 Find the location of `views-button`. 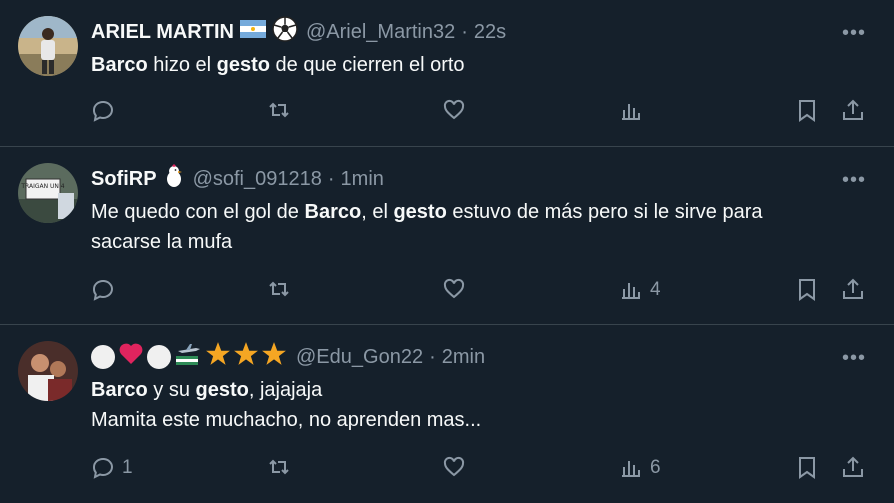

views-button is located at coordinates (634, 111).